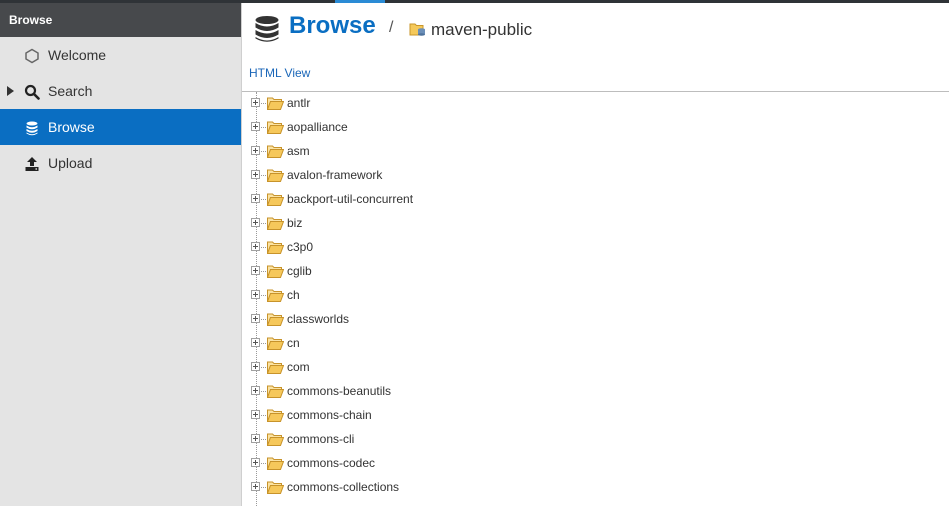  I want to click on tree-node: antlr, so click(595, 104).